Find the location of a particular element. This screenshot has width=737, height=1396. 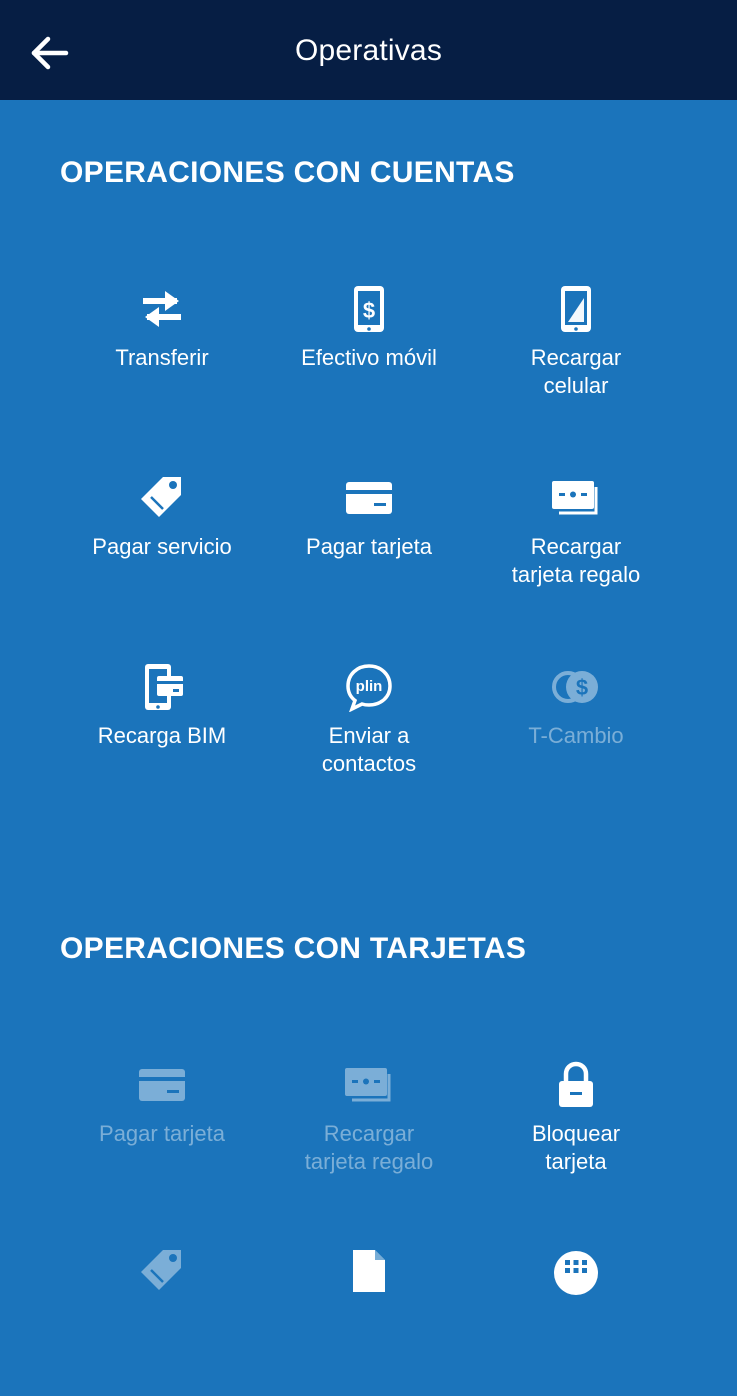

tile-label: Efectivo móvil is located at coordinates (369, 357).